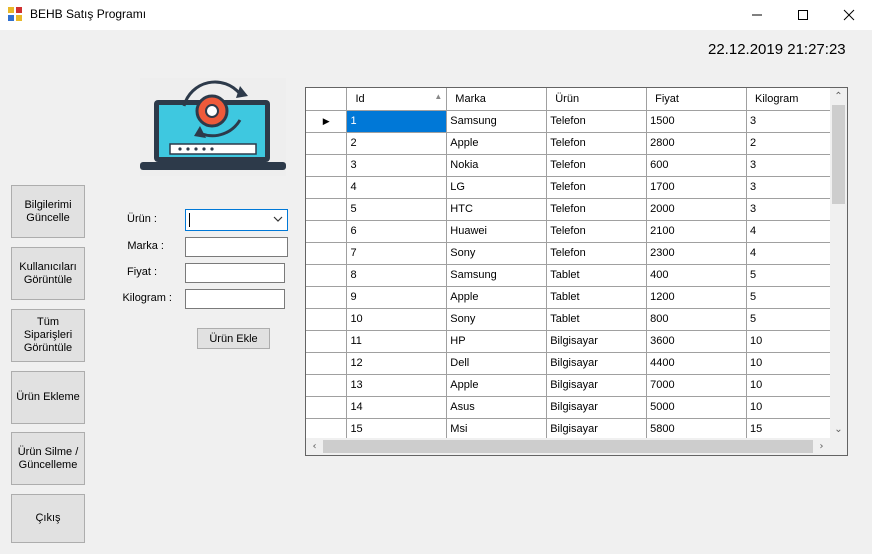 The height and width of the screenshot is (554, 872). Describe the element at coordinates (803, 15) in the screenshot. I see `maximize-button` at that location.